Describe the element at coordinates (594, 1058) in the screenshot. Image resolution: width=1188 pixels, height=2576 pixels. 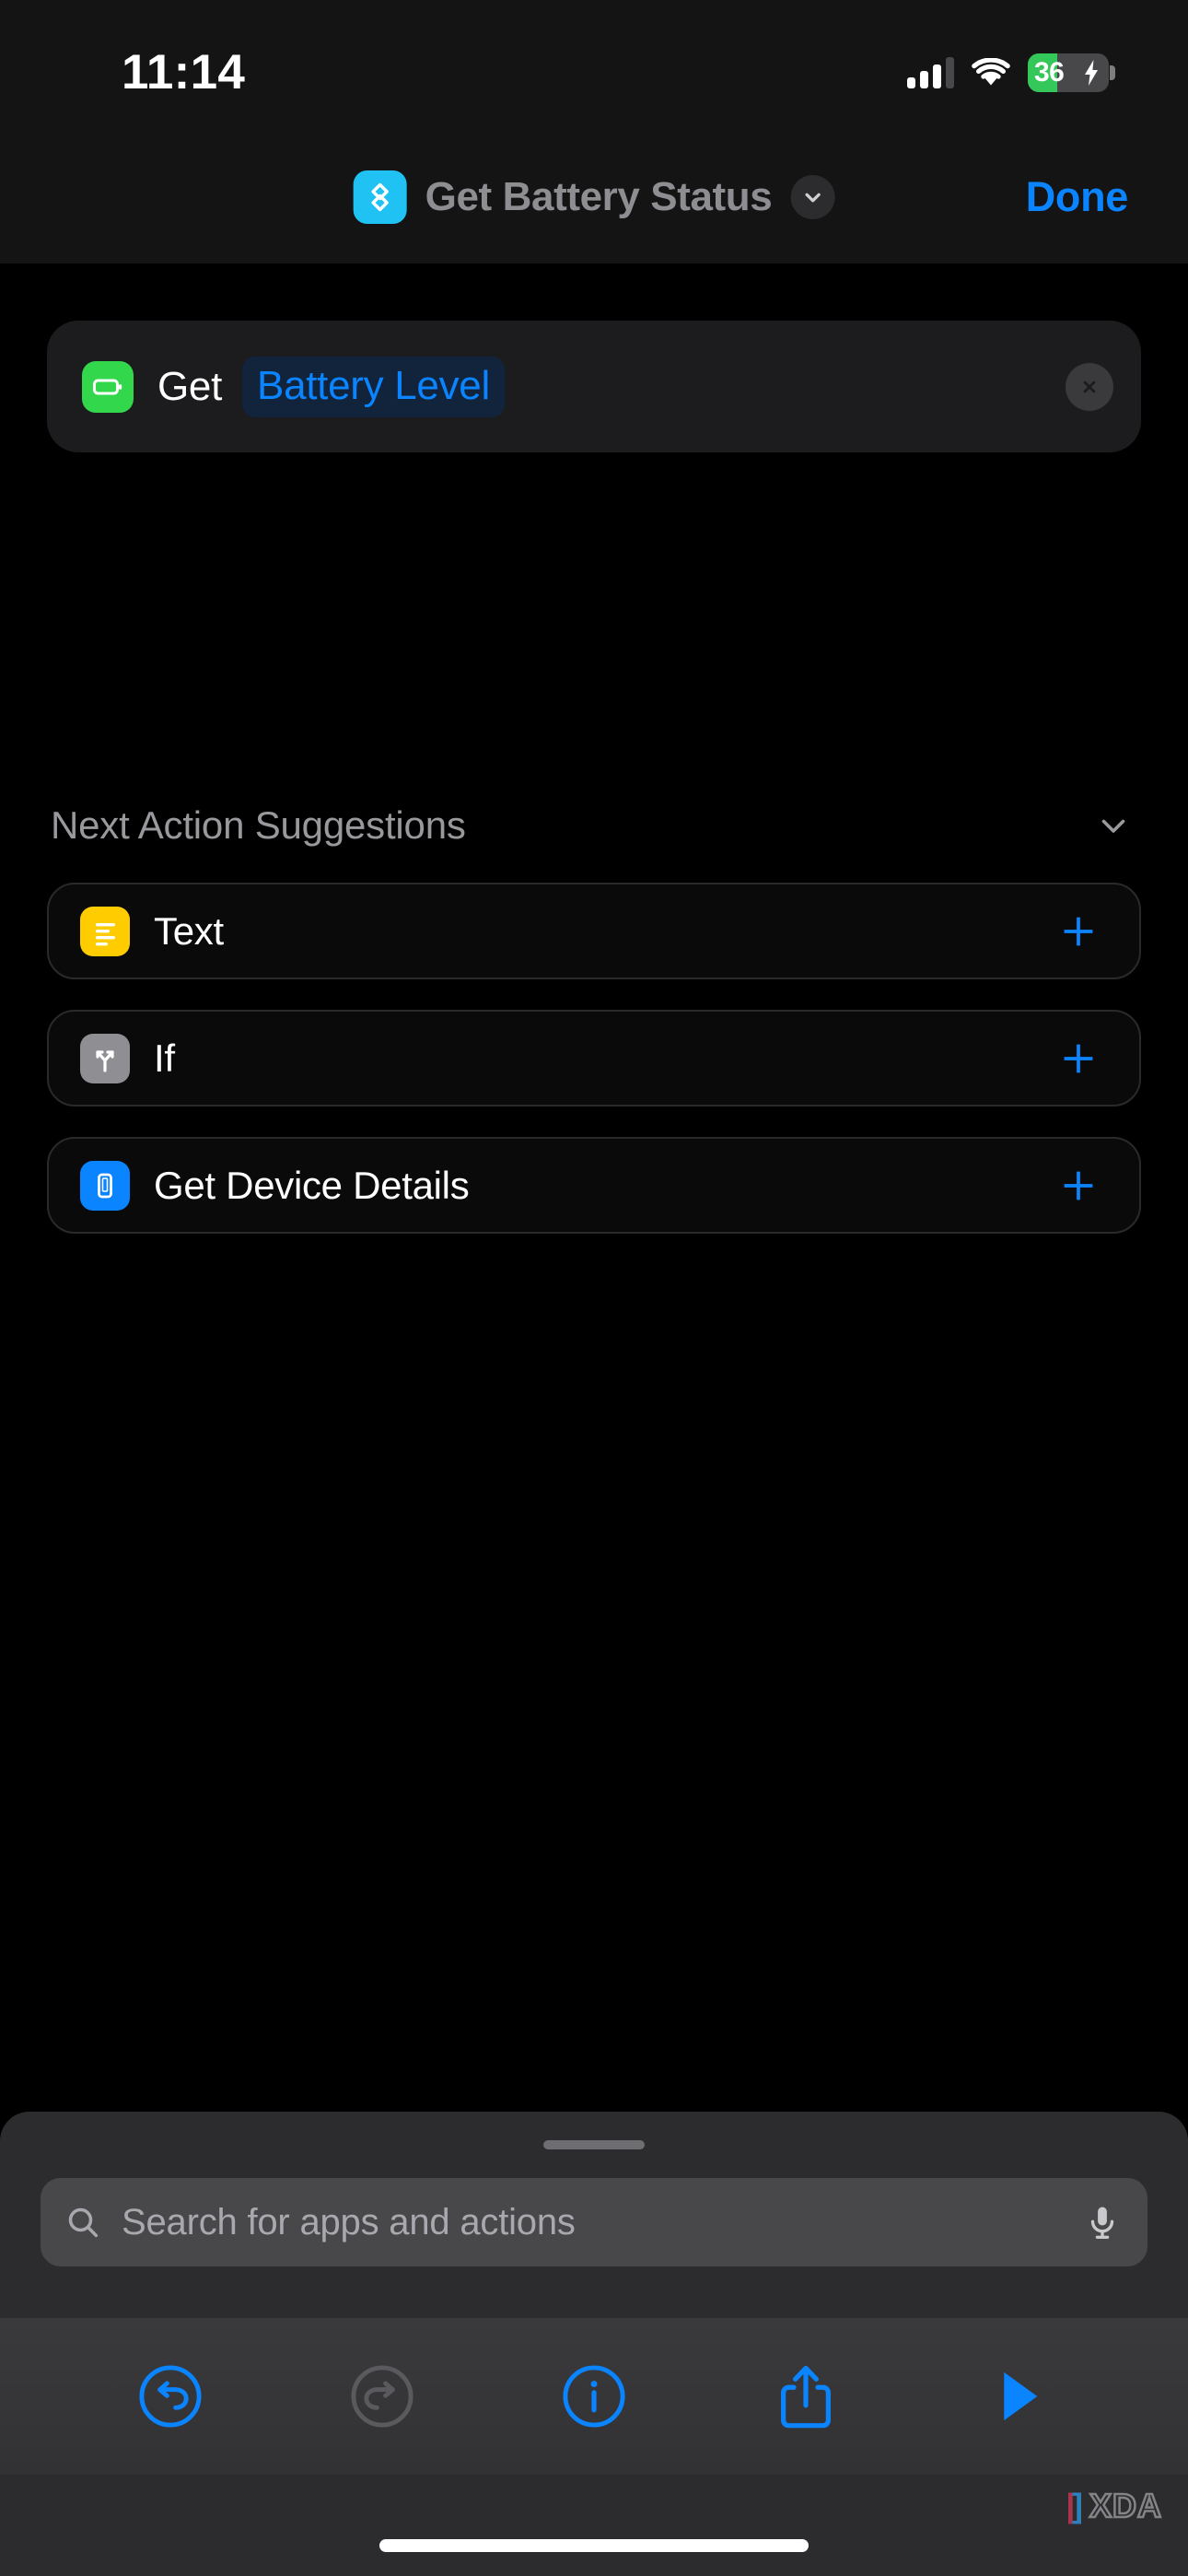
I see `suggestion-row-if: If` at that location.